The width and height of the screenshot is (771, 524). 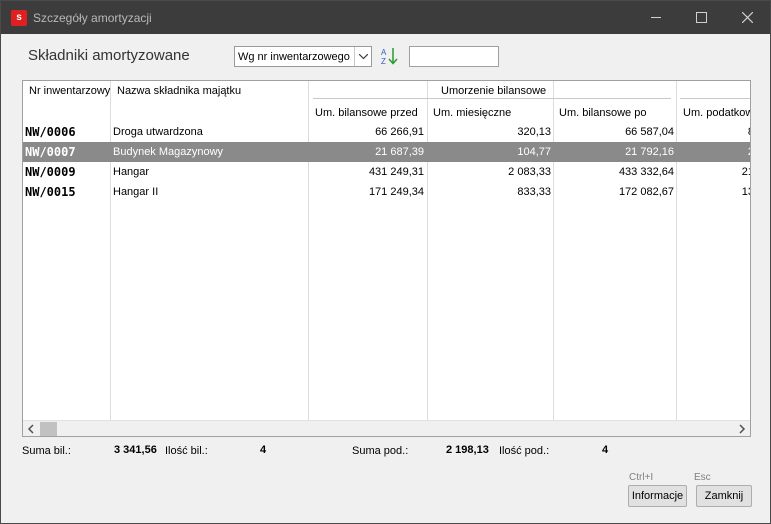 What do you see at coordinates (399, 132) in the screenshot?
I see `cell-bal-before: 66 266,91` at bounding box center [399, 132].